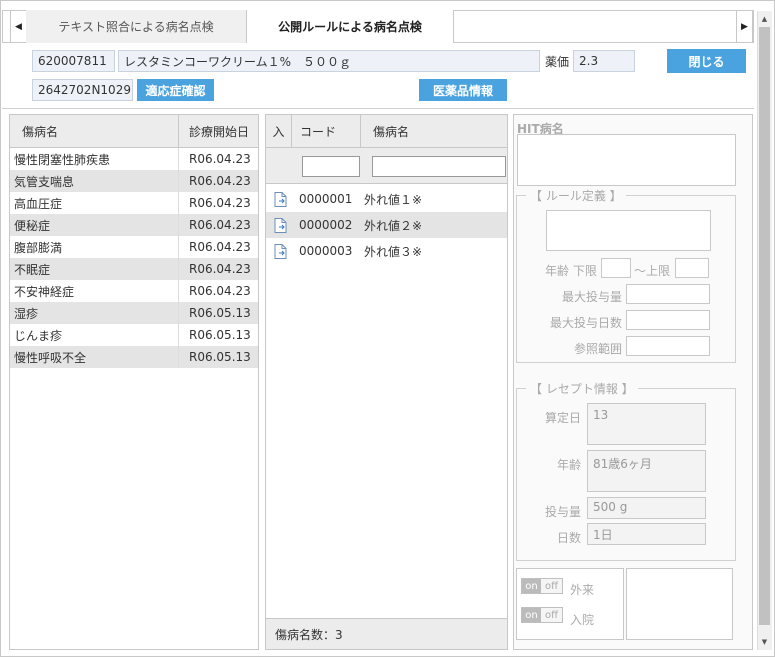 This screenshot has width=775, height=657. I want to click on outpatient-toggle: on off, so click(542, 586).